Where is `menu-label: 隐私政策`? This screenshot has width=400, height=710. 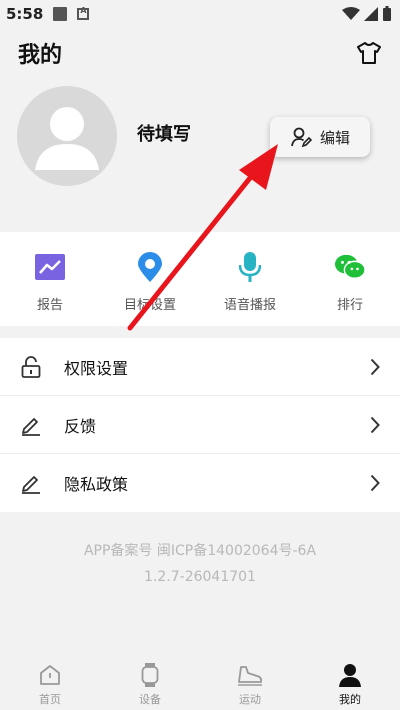 menu-label: 隐私政策 is located at coordinates (96, 484).